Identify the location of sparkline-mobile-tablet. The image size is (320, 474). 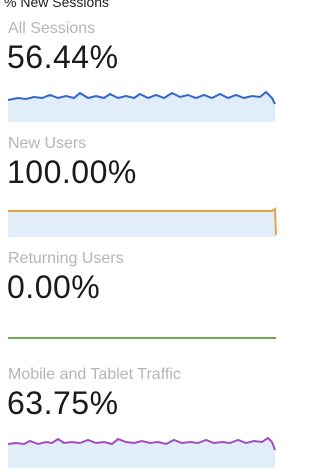
(141, 452).